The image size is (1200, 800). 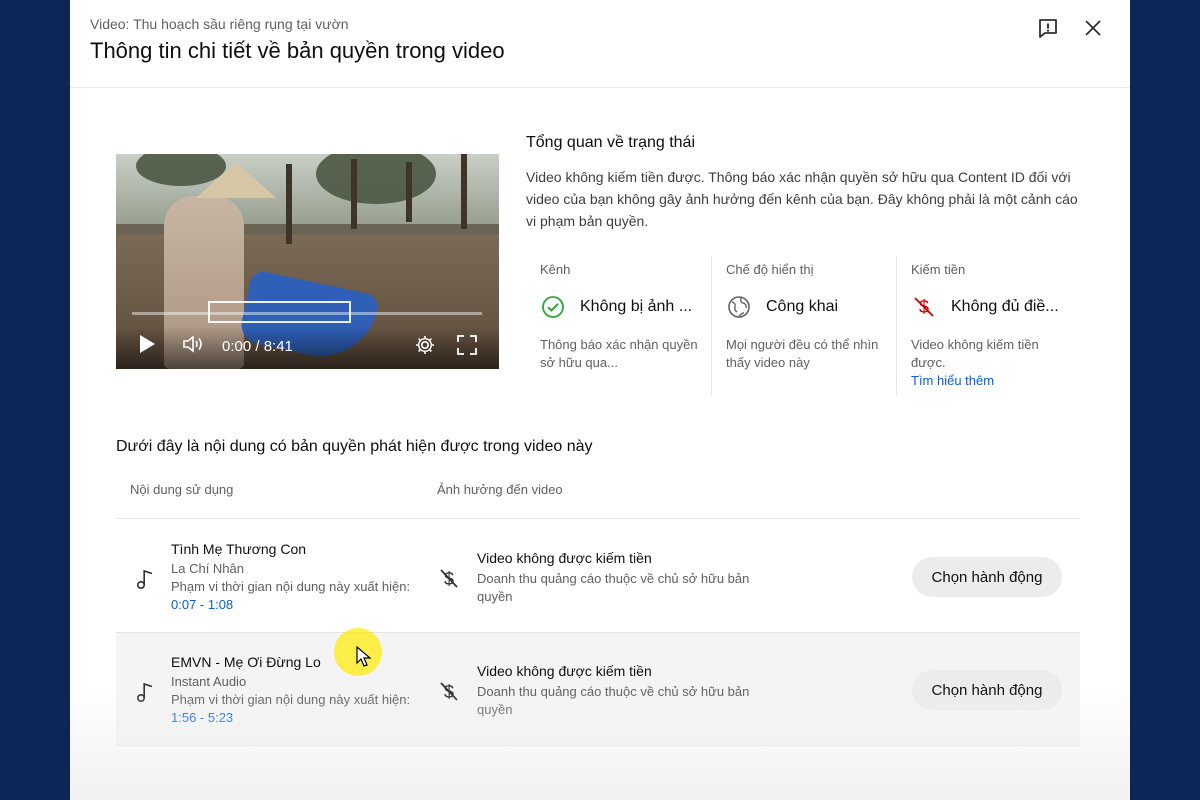 I want to click on fullscreen-button, so click(x=467, y=347).